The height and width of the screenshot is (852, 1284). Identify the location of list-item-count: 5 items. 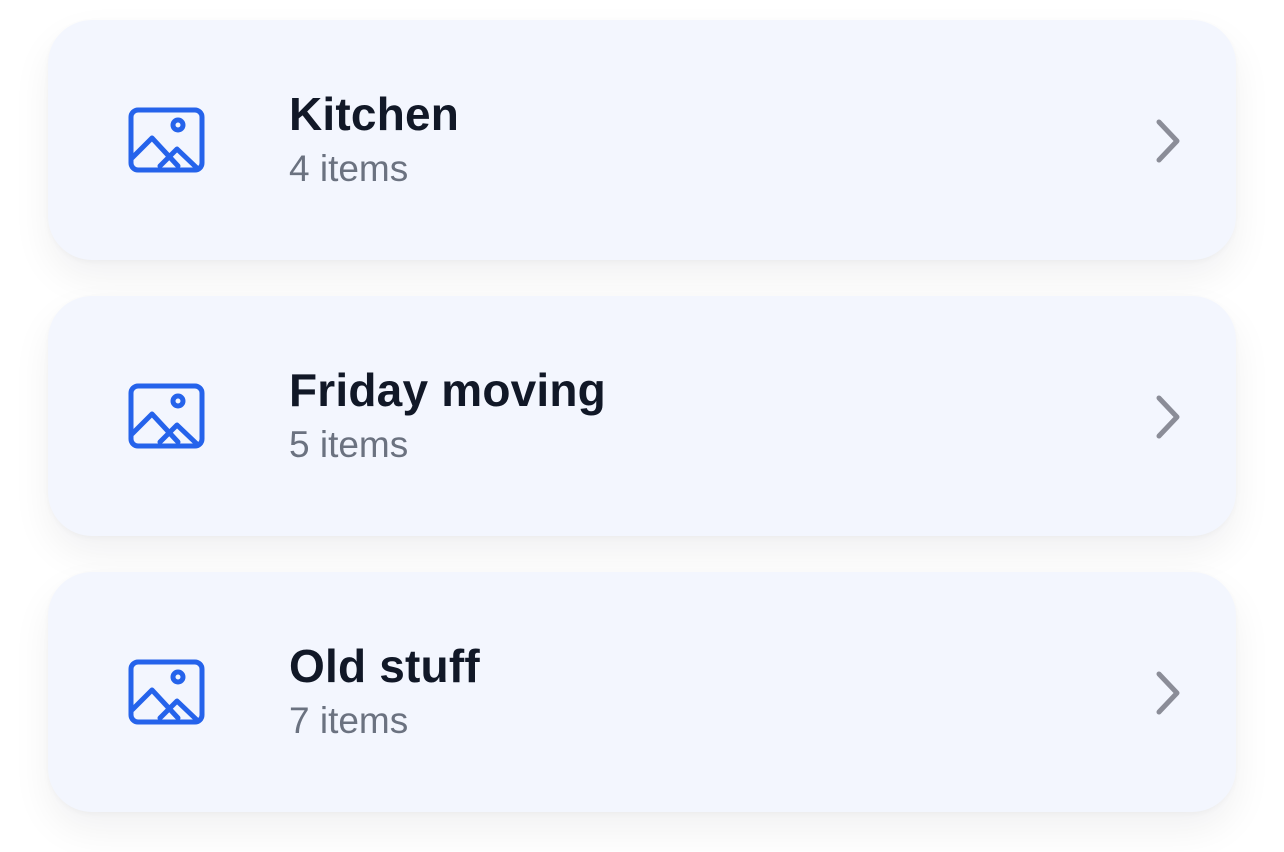
(349, 444).